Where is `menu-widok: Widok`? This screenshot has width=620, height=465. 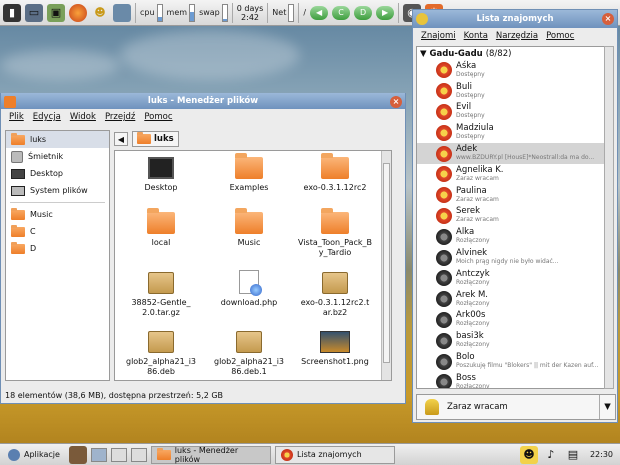
menu-widok: Widok is located at coordinates (83, 117).